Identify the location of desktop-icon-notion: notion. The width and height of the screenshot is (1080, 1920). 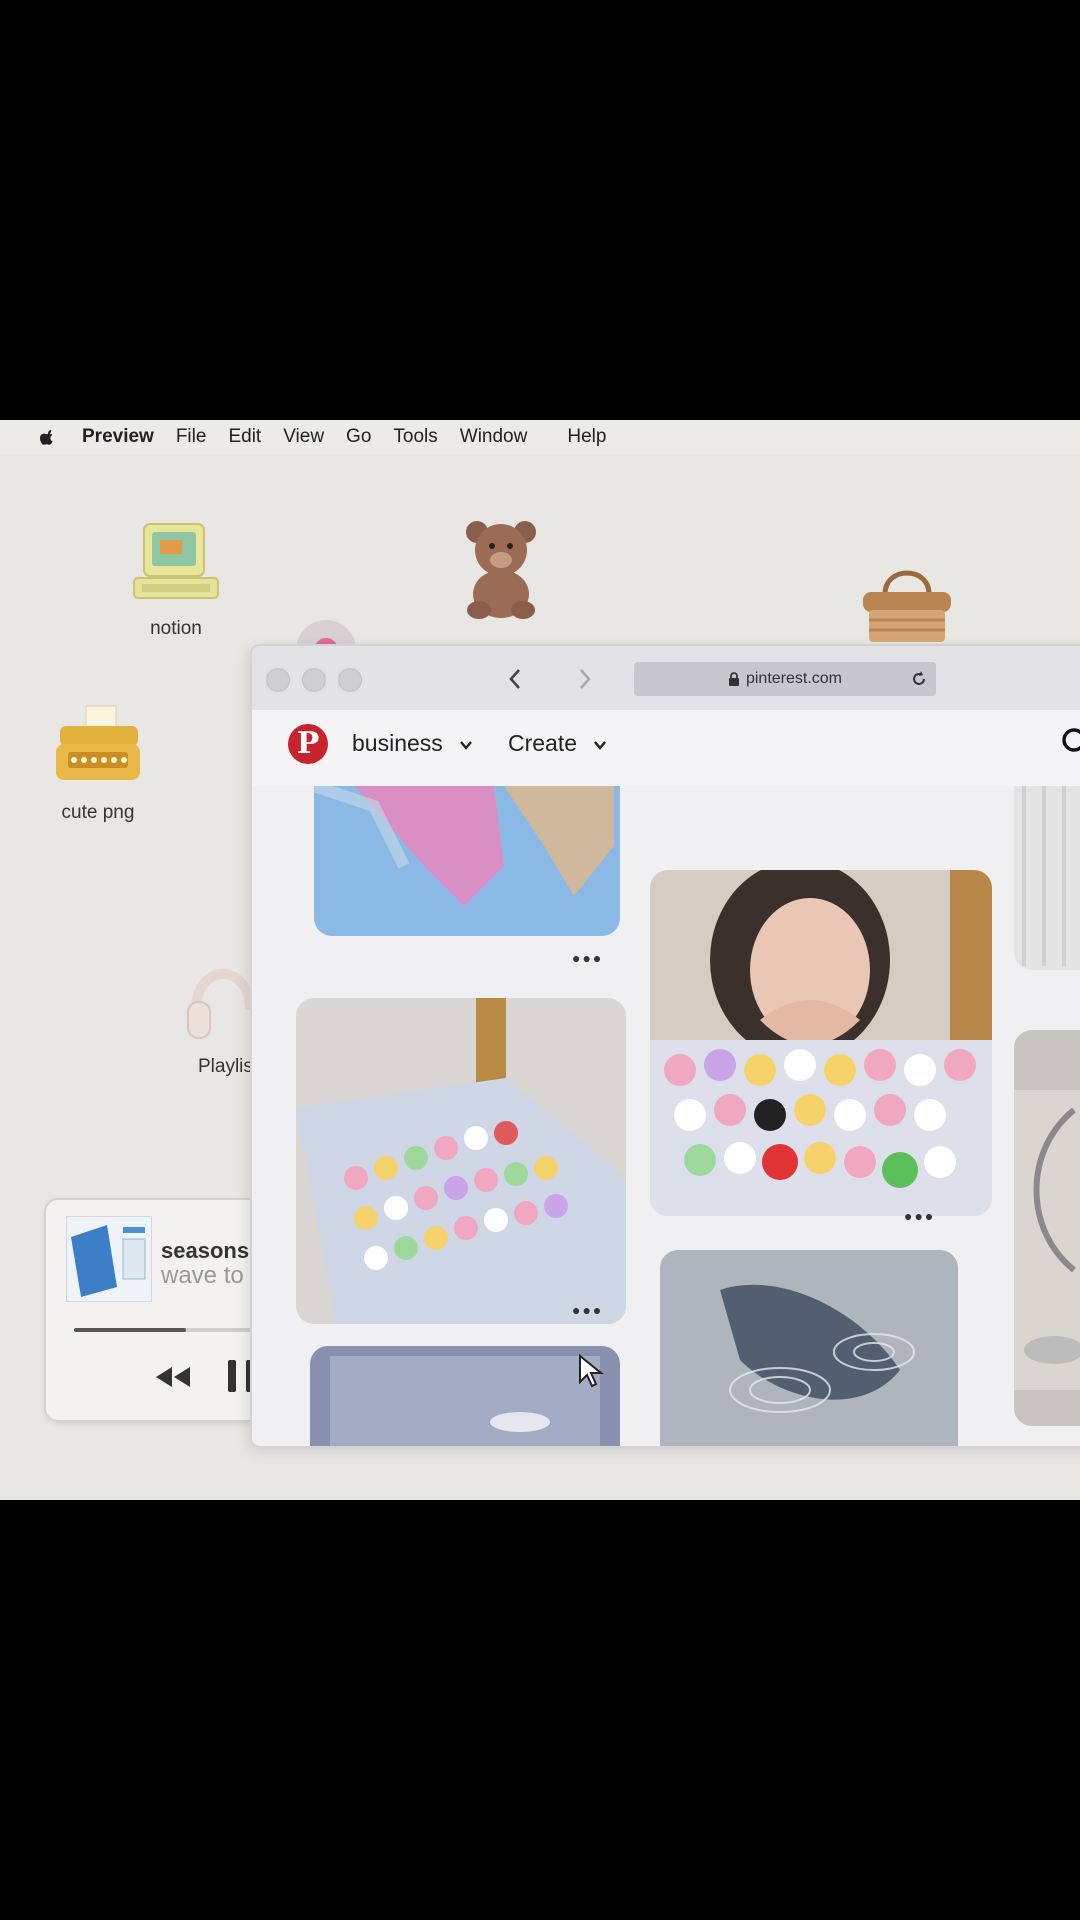
(176, 581).